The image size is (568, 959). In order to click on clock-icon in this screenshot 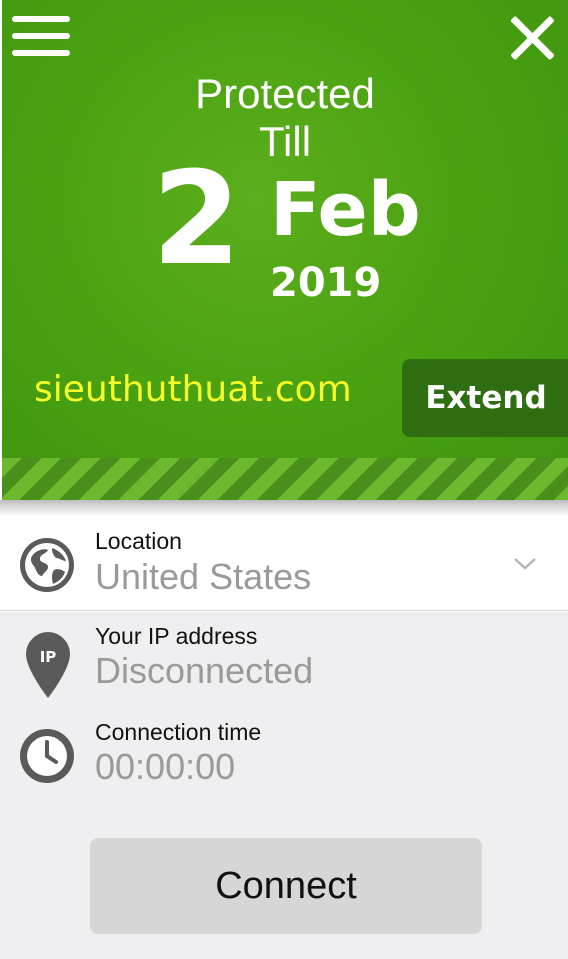, I will do `click(47, 756)`.